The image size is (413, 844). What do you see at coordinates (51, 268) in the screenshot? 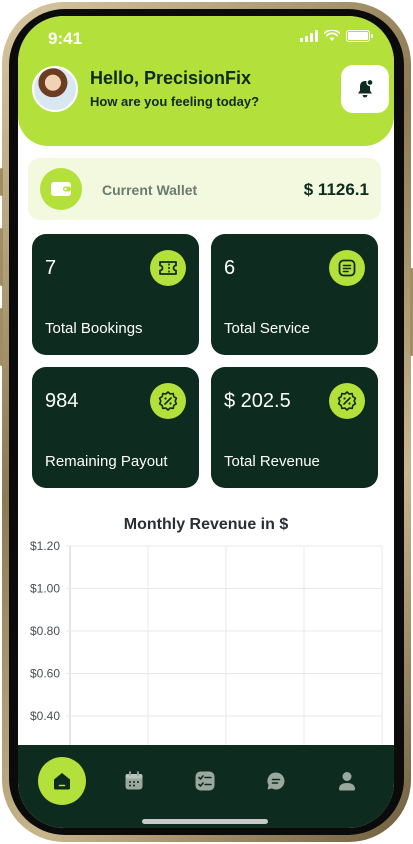
I see `stat-value: 7` at bounding box center [51, 268].